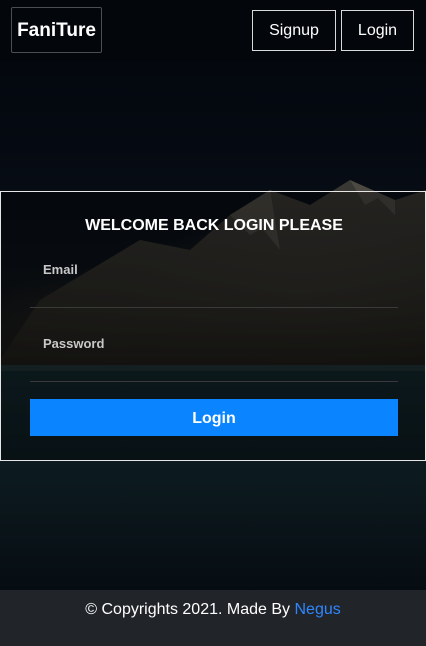 This screenshot has width=426, height=646. Describe the element at coordinates (214, 368) in the screenshot. I see `password-input` at that location.